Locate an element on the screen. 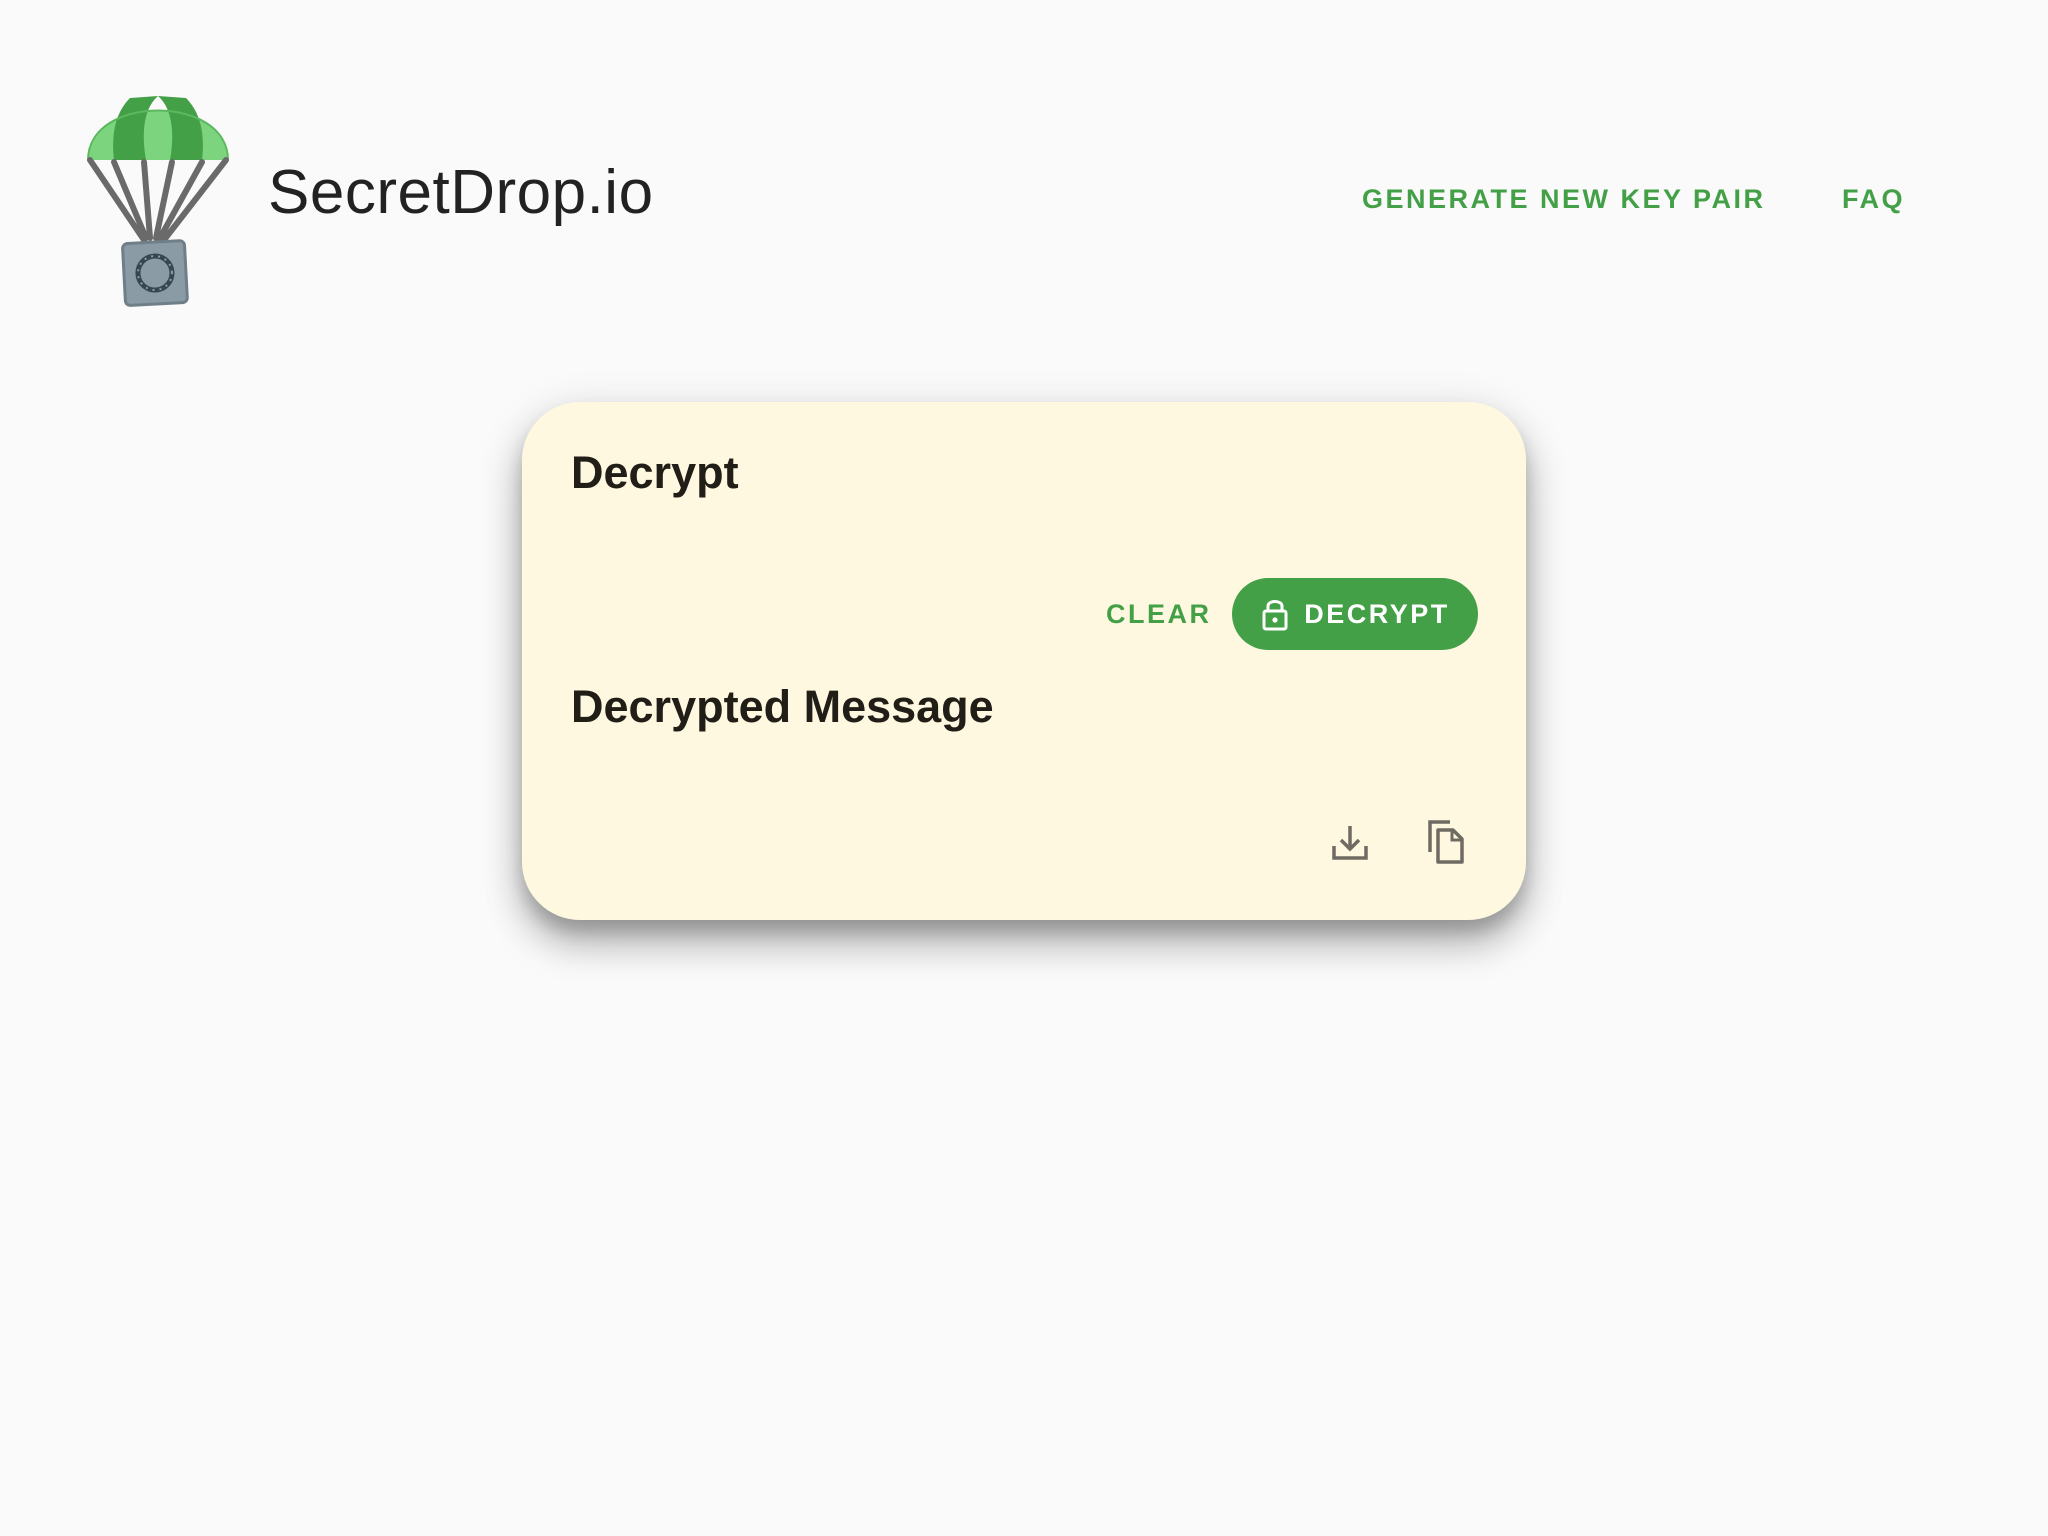 The width and height of the screenshot is (2048, 1536). decrypt-button: DECRYPT is located at coordinates (1355, 614).